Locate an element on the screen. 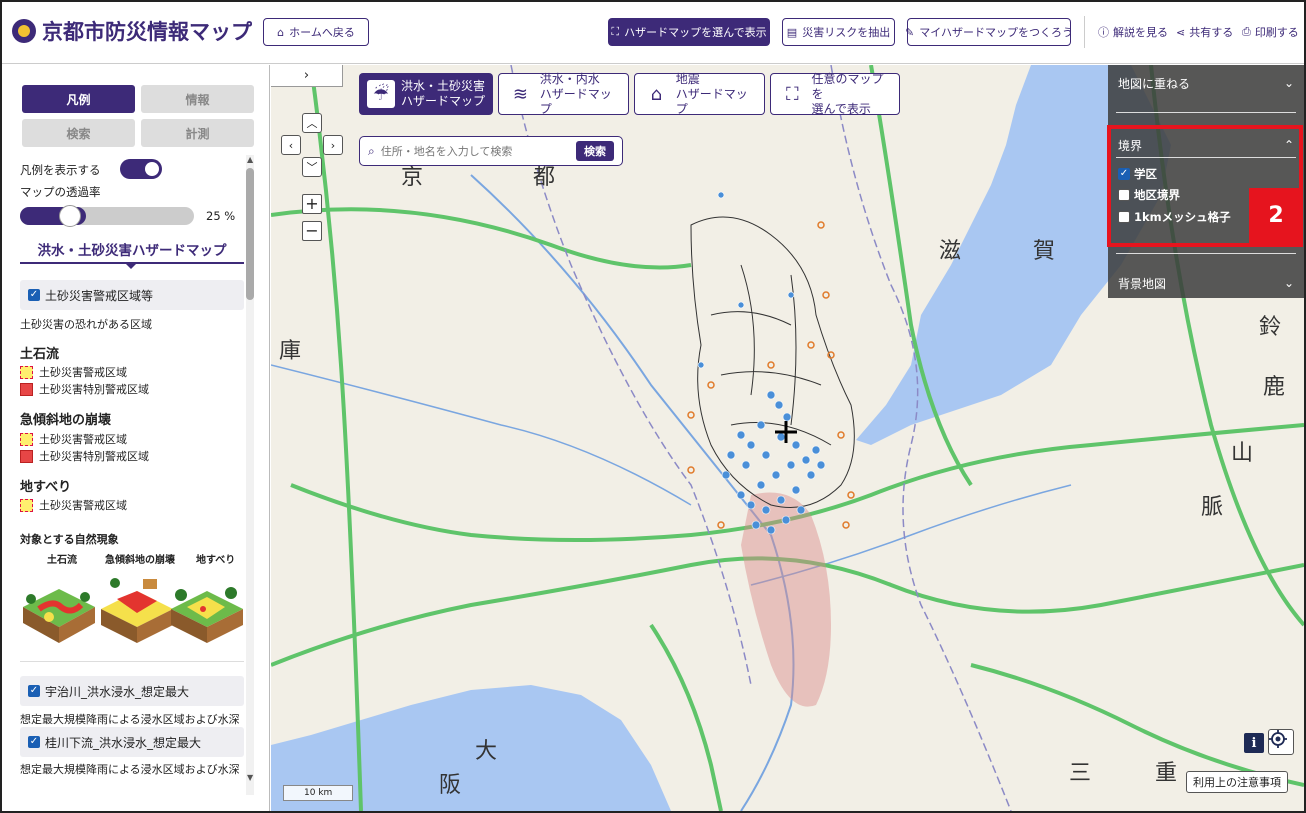  pan-right-button: › is located at coordinates (333, 145).